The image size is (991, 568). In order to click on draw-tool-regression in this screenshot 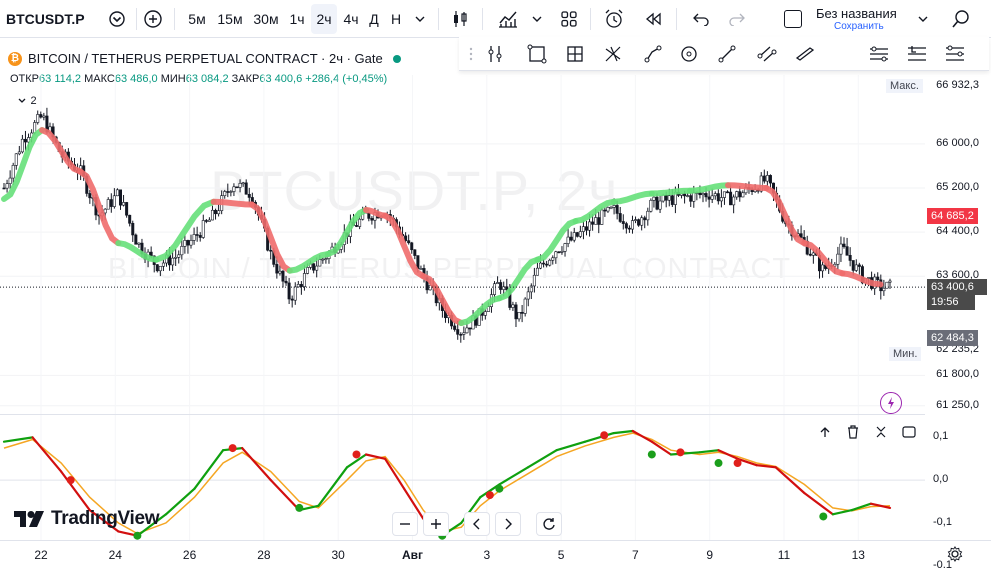, I will do `click(879, 54)`.